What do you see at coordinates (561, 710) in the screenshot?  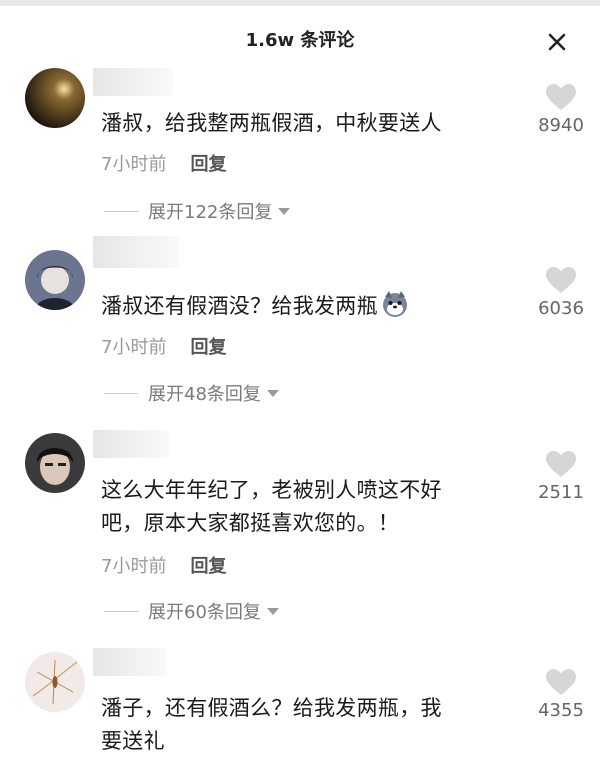 I see `like-count: 4355` at bounding box center [561, 710].